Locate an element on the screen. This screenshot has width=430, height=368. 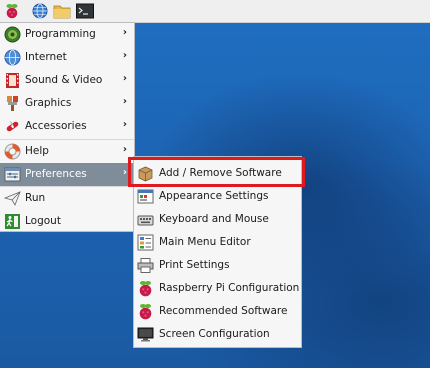
terminal-icon is located at coordinates (85, 11).